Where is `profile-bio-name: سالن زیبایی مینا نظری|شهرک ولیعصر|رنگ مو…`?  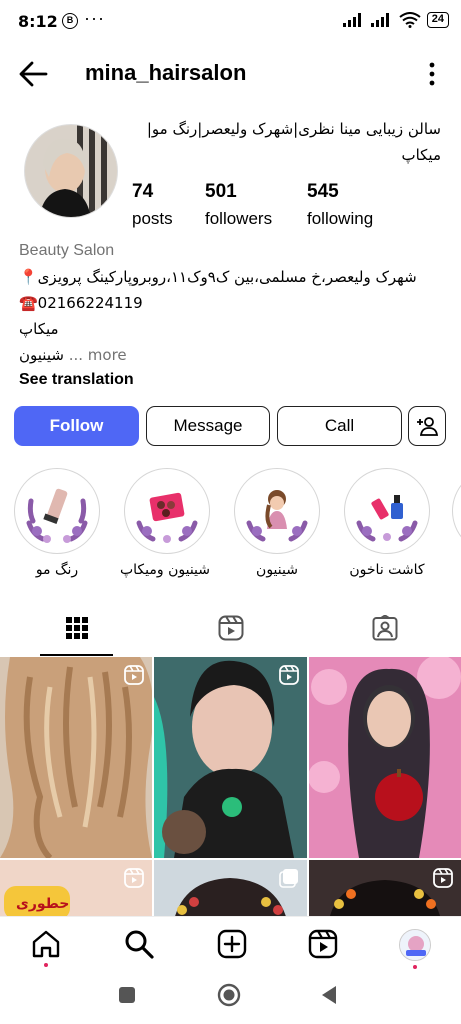
profile-bio-name: سالن زیبایی مینا نظری|شهرک ولیعصر|رنگ مو… is located at coordinates (293, 142).